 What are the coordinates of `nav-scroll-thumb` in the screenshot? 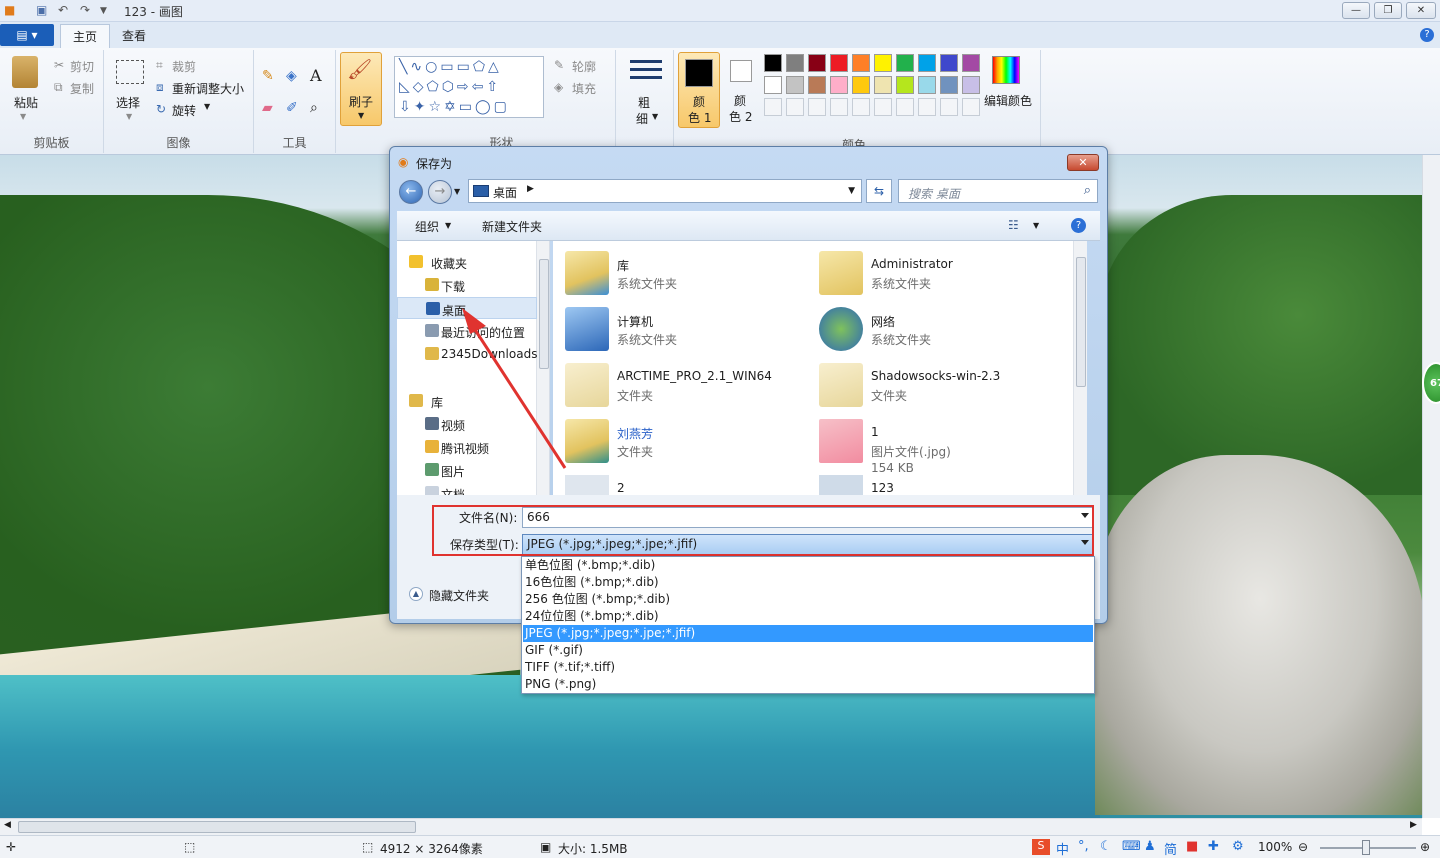 It's located at (544, 314).